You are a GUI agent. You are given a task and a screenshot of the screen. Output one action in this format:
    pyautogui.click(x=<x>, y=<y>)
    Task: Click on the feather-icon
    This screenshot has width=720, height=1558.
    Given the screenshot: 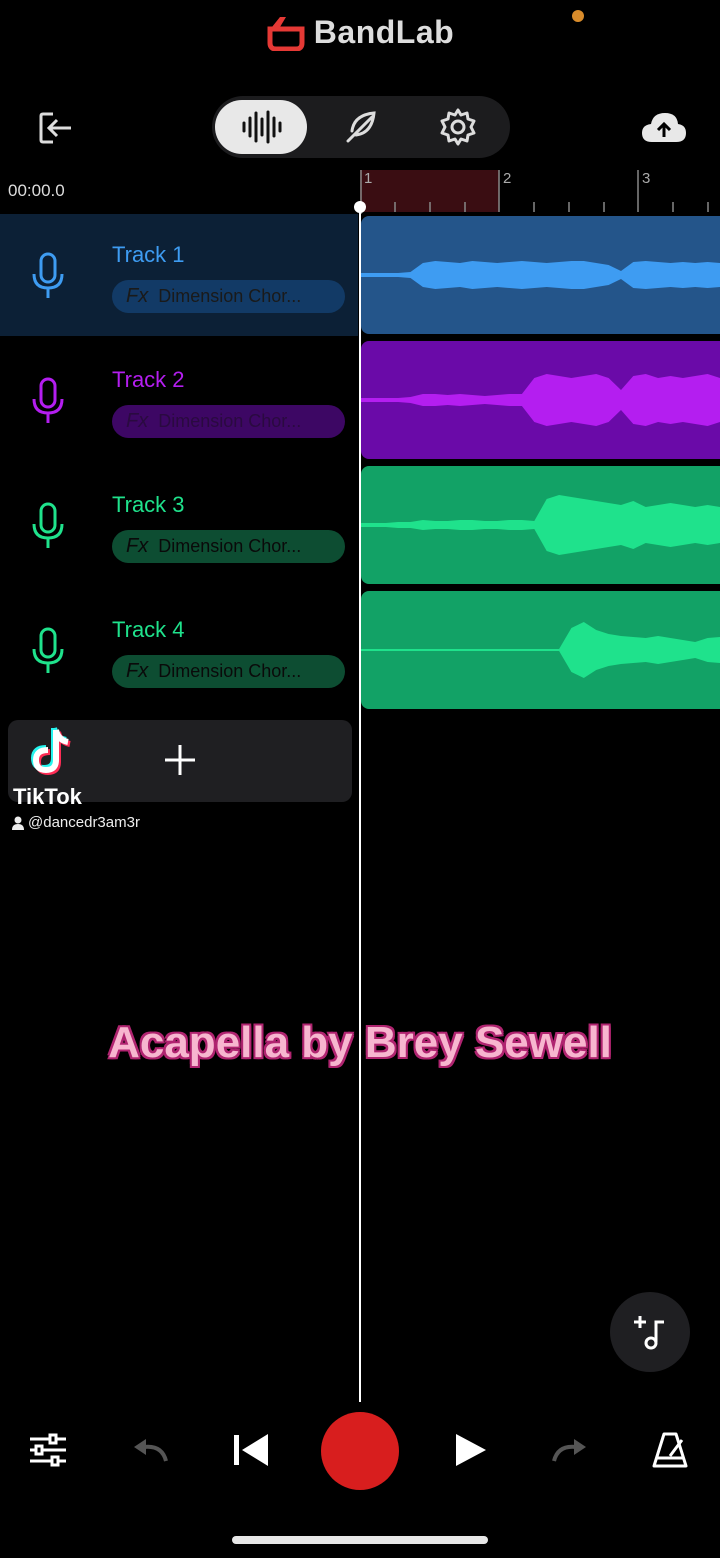 What is the action you would take?
    pyautogui.click(x=361, y=127)
    